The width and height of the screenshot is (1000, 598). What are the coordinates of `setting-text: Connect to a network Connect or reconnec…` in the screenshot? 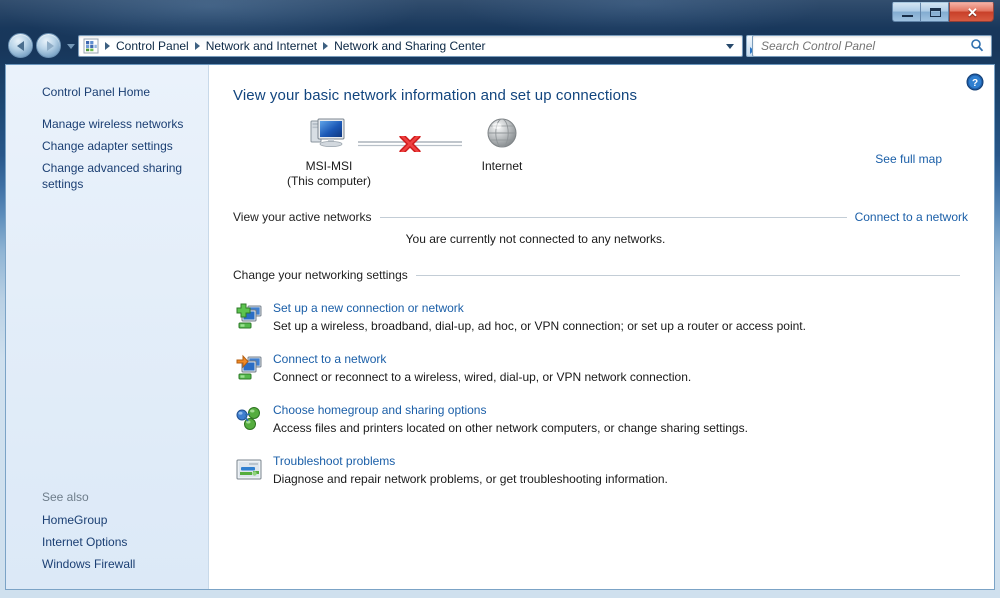 It's located at (482, 368).